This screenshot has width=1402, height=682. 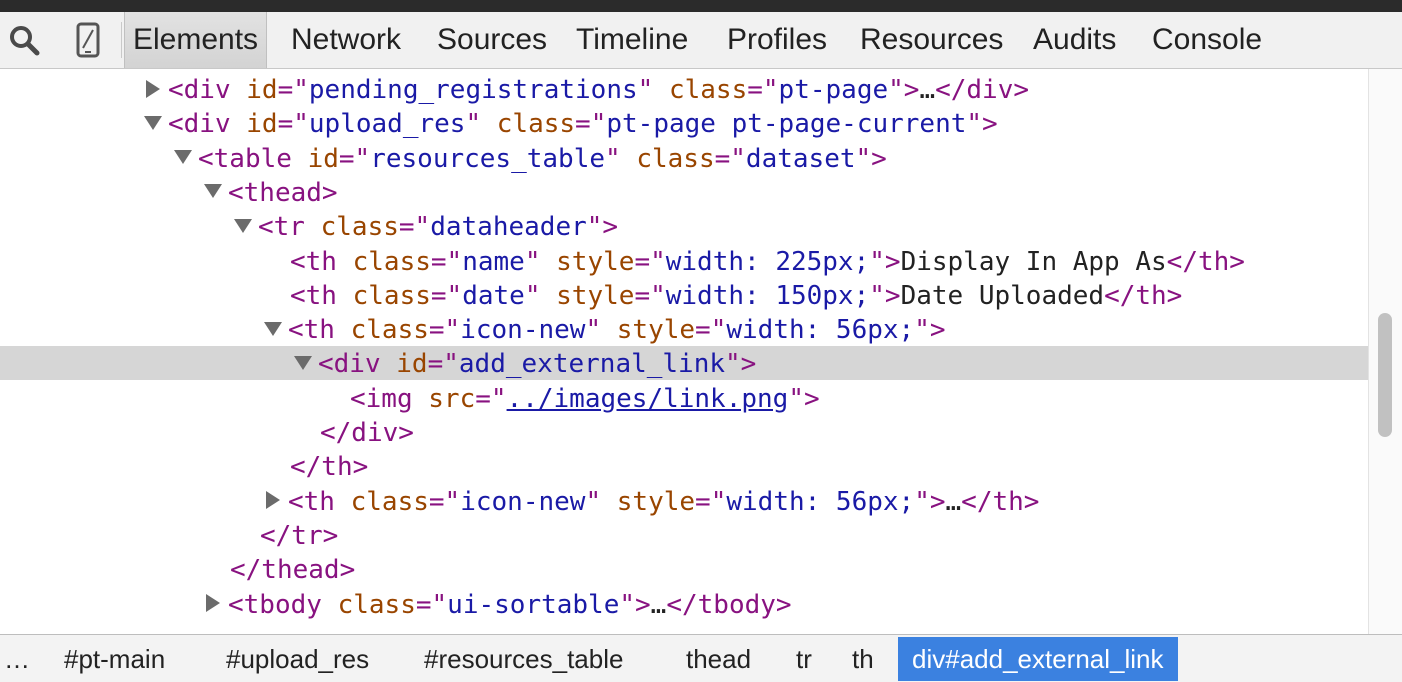 What do you see at coordinates (684, 466) in the screenshot?
I see `dom-node: </th>` at bounding box center [684, 466].